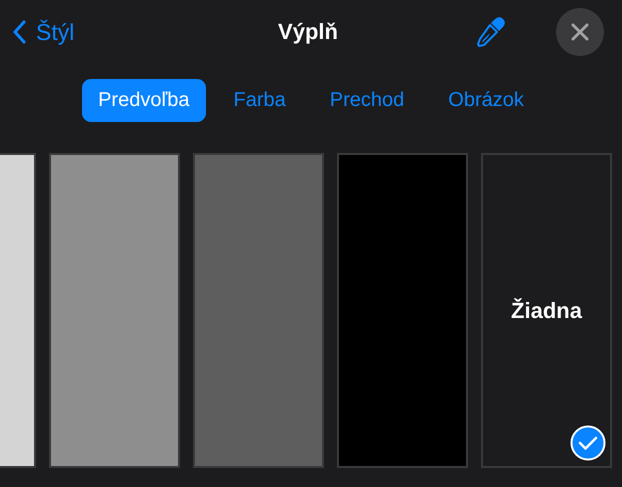 The height and width of the screenshot is (487, 622). I want to click on close-icon, so click(580, 32).